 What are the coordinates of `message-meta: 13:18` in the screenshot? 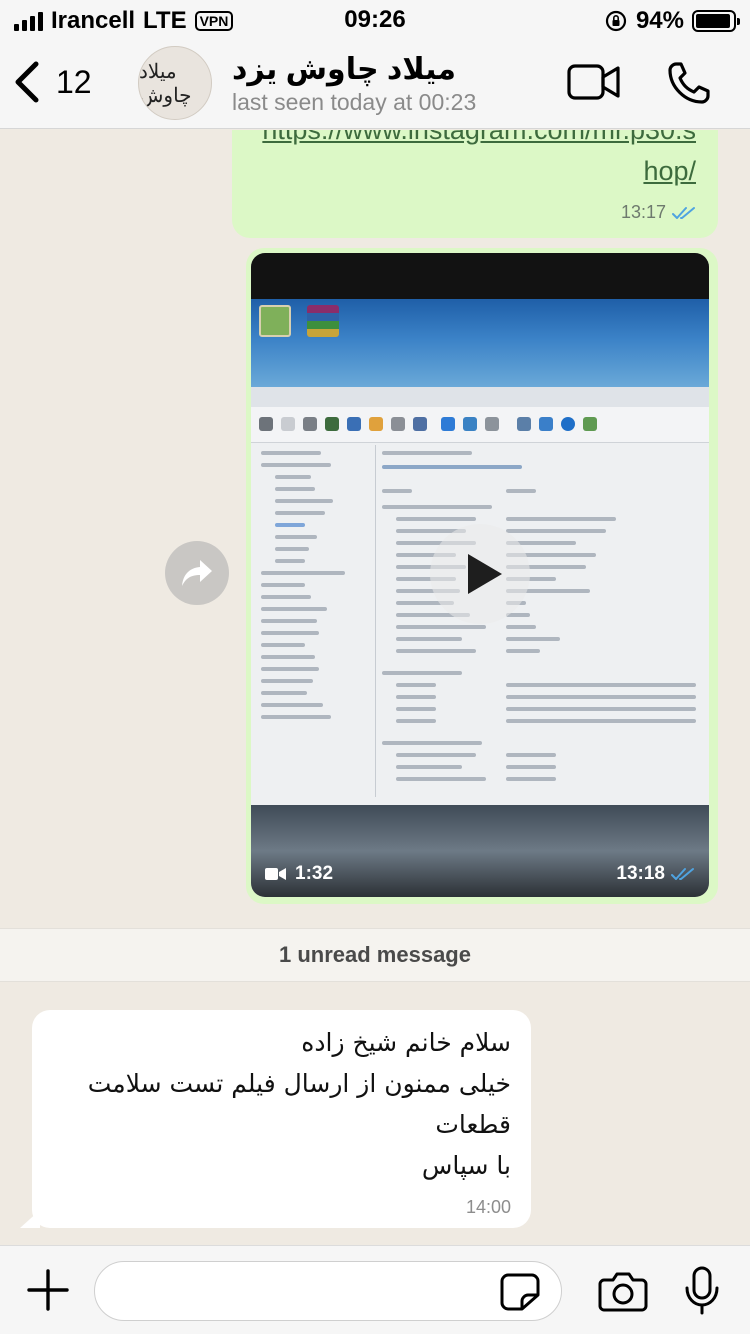 It's located at (655, 874).